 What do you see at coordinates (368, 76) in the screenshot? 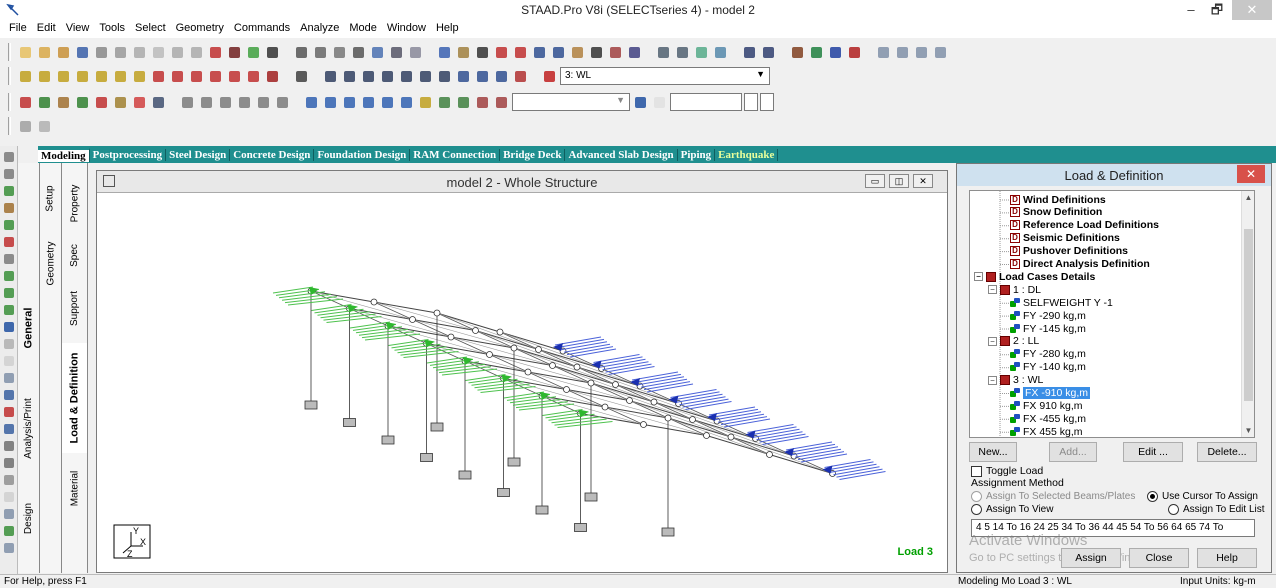
I see `zoom-in-icon` at bounding box center [368, 76].